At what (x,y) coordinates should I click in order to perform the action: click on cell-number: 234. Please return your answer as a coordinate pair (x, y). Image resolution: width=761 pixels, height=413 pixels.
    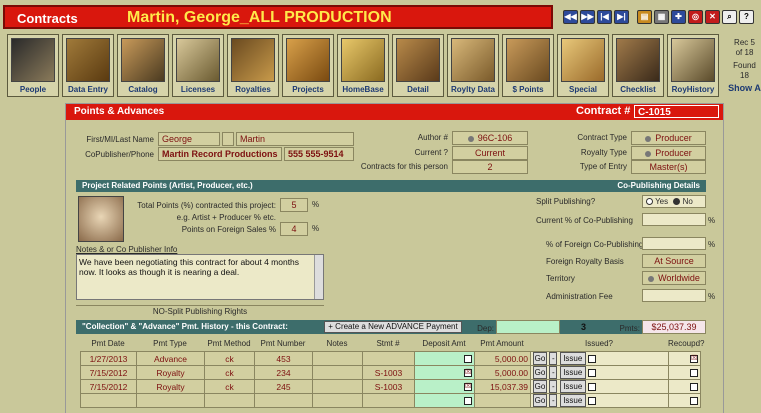
    Looking at the image, I should click on (283, 372).